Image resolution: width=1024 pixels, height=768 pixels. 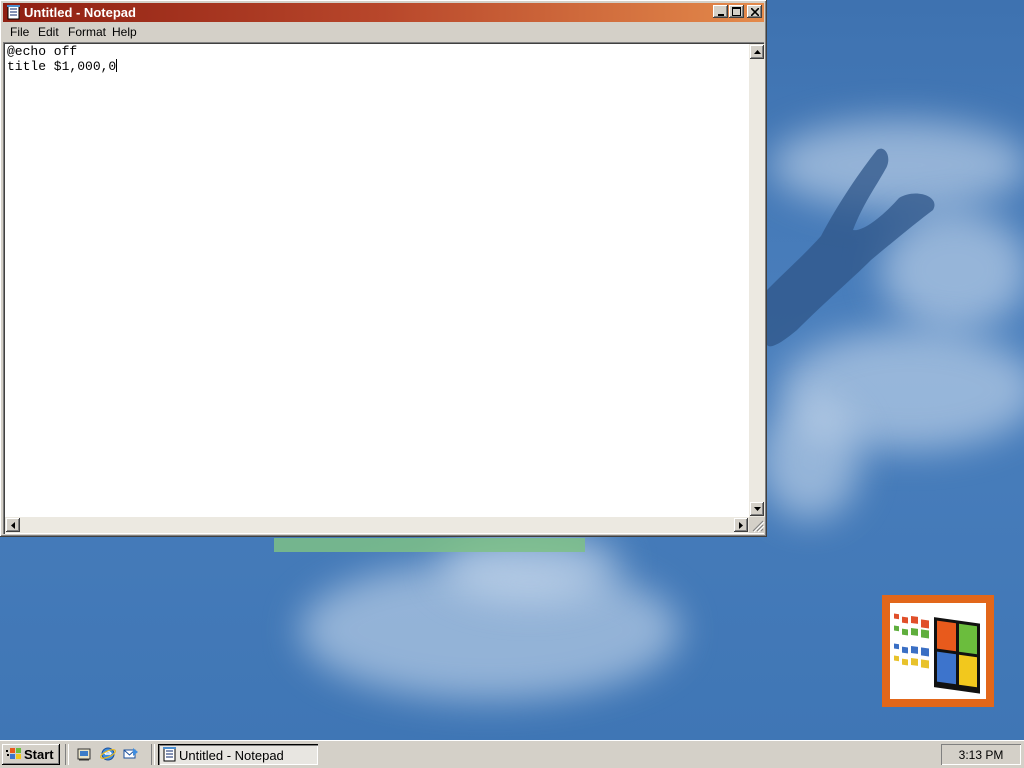 What do you see at coordinates (62, 66) in the screenshot?
I see `text-line: title $1,000,0` at bounding box center [62, 66].